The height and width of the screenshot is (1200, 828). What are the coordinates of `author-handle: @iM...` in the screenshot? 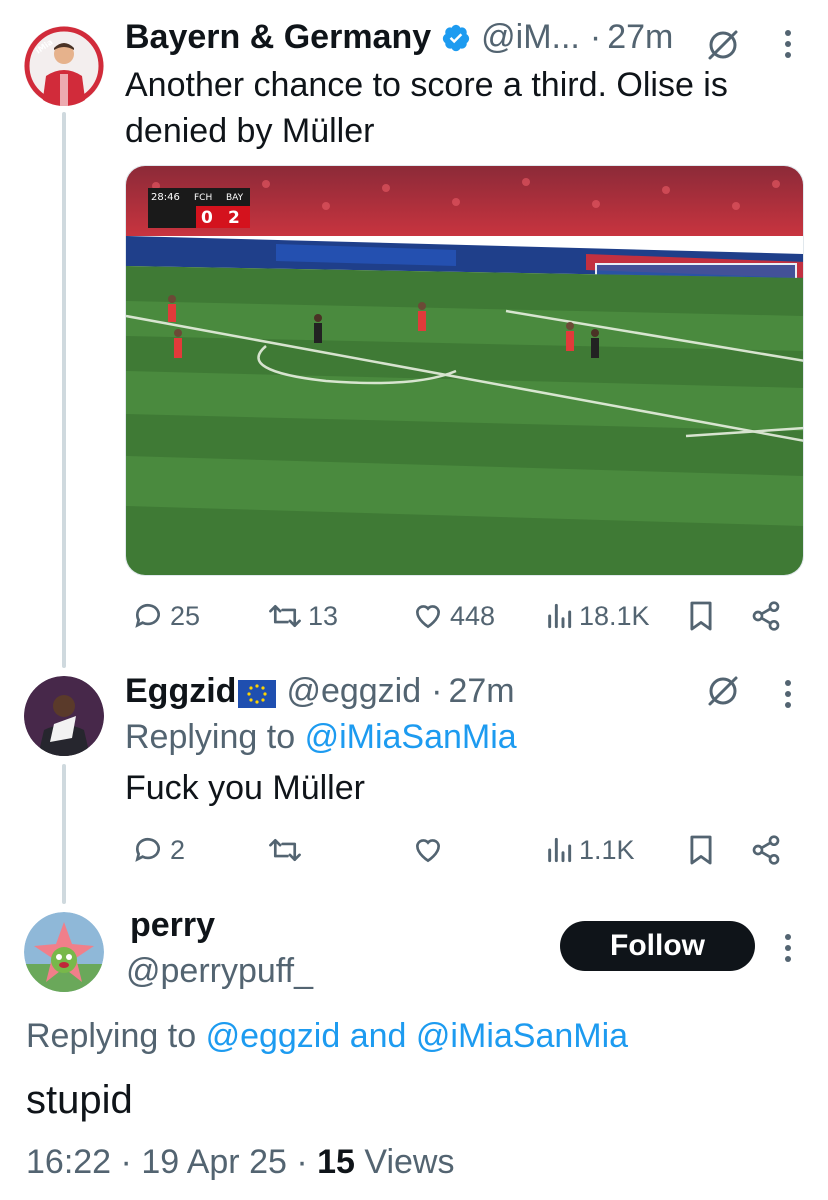 It's located at (530, 37).